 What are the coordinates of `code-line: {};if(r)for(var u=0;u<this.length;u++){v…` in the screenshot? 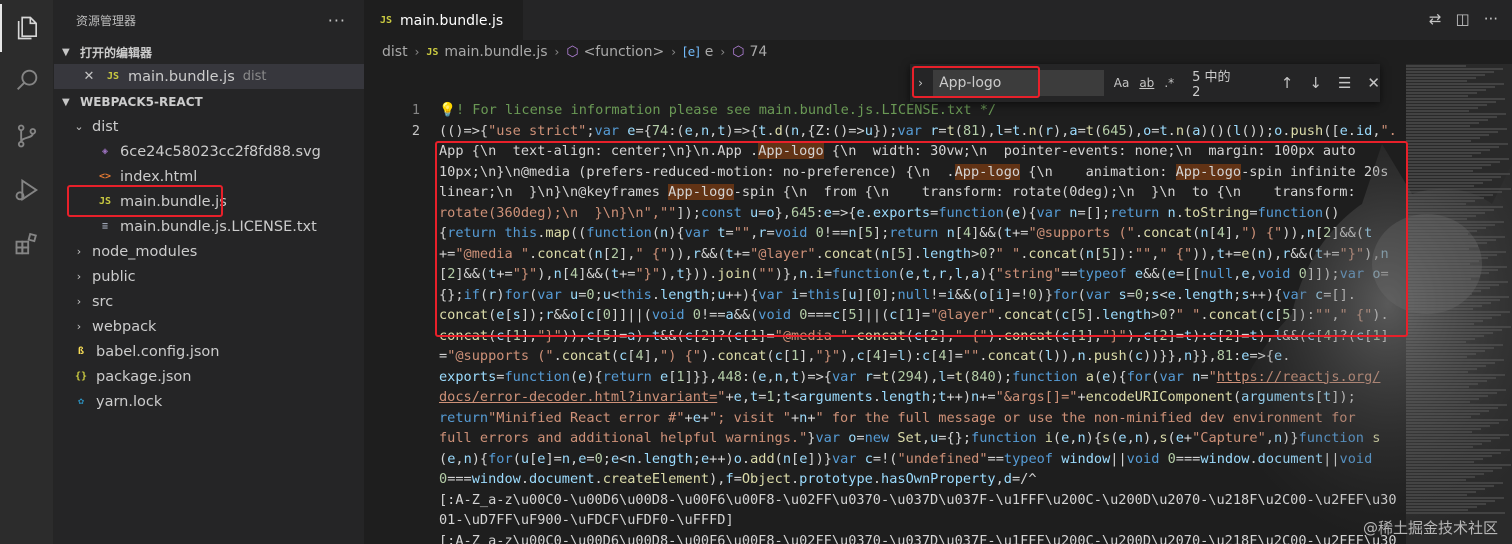 It's located at (897, 294).